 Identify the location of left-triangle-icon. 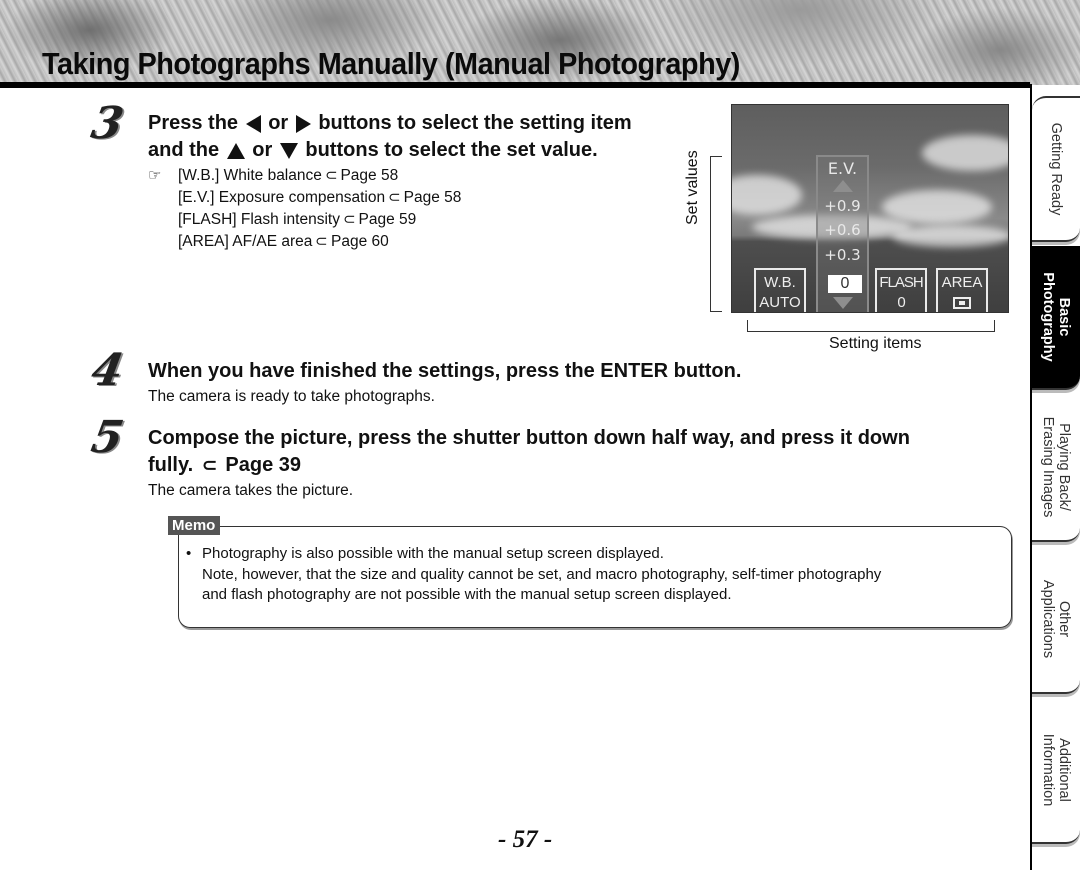
(253, 123).